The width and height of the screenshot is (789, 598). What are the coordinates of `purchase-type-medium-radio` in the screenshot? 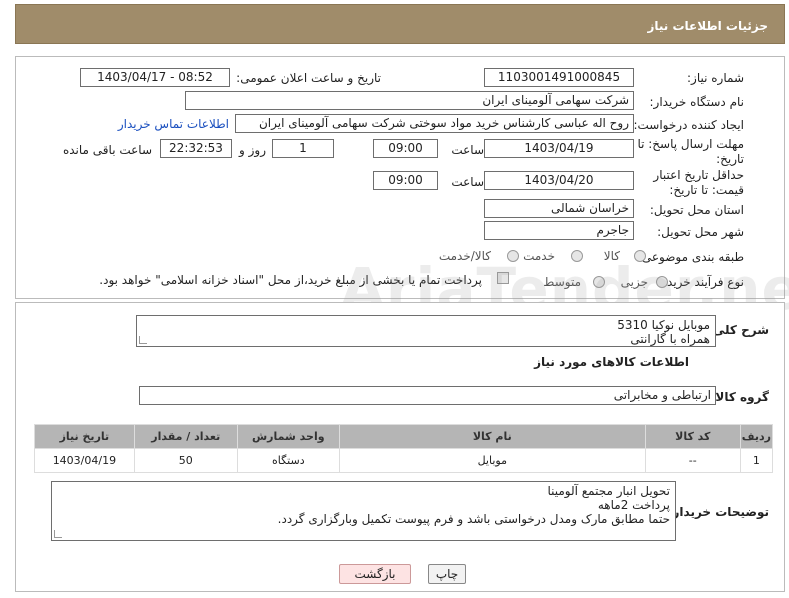 It's located at (599, 282).